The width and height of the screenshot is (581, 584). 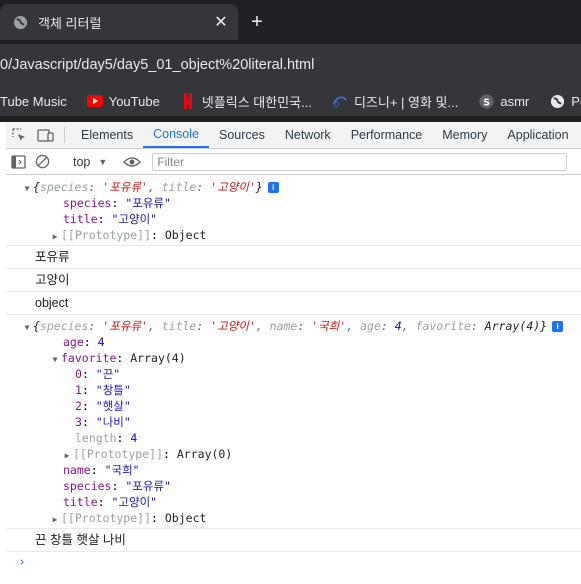 What do you see at coordinates (537, 135) in the screenshot?
I see `tab-application: Application` at bounding box center [537, 135].